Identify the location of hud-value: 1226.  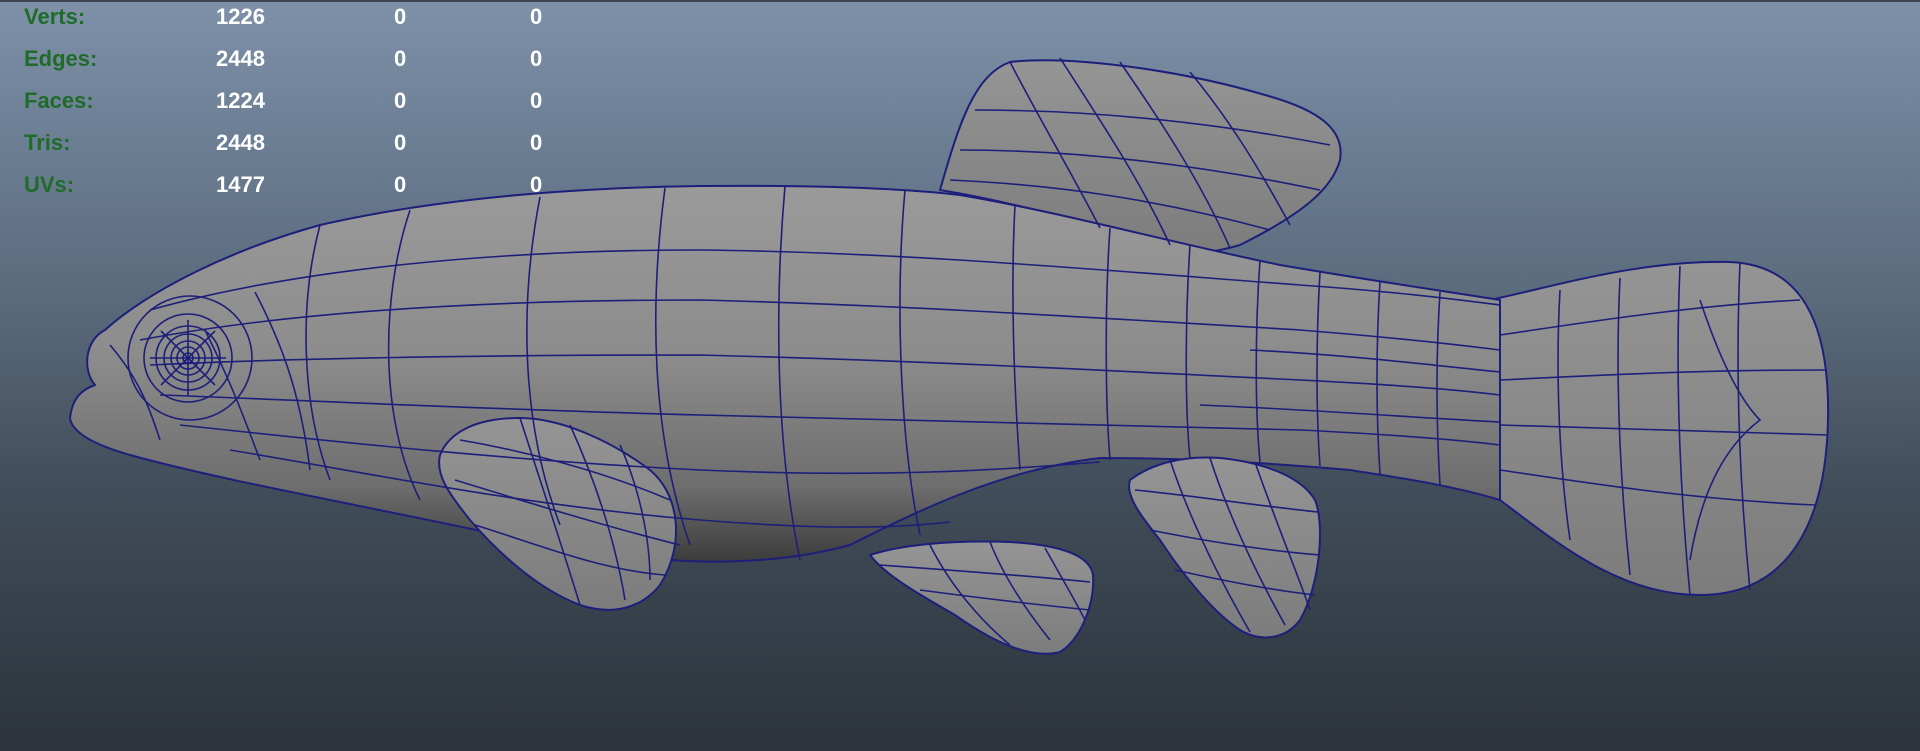
(240, 16).